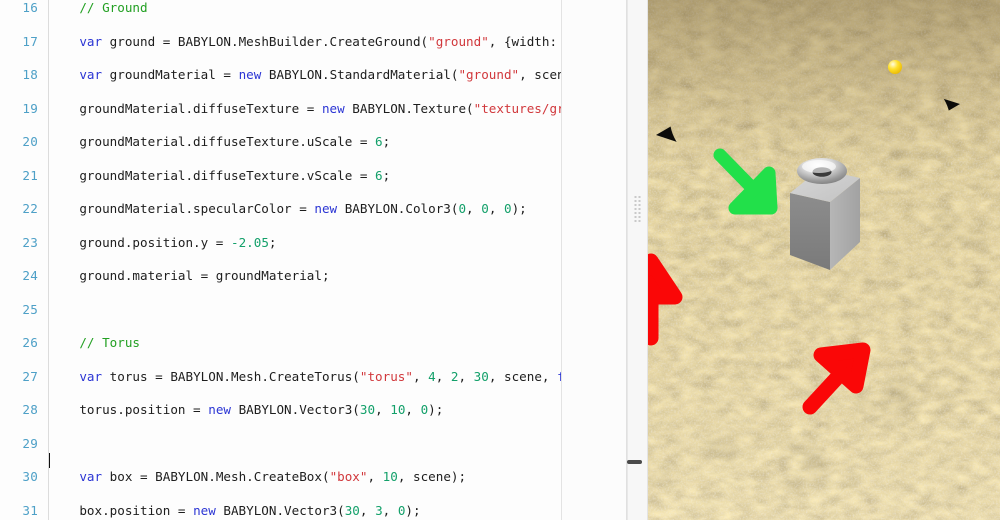  I want to click on splitter-grip-dots, so click(637, 209).